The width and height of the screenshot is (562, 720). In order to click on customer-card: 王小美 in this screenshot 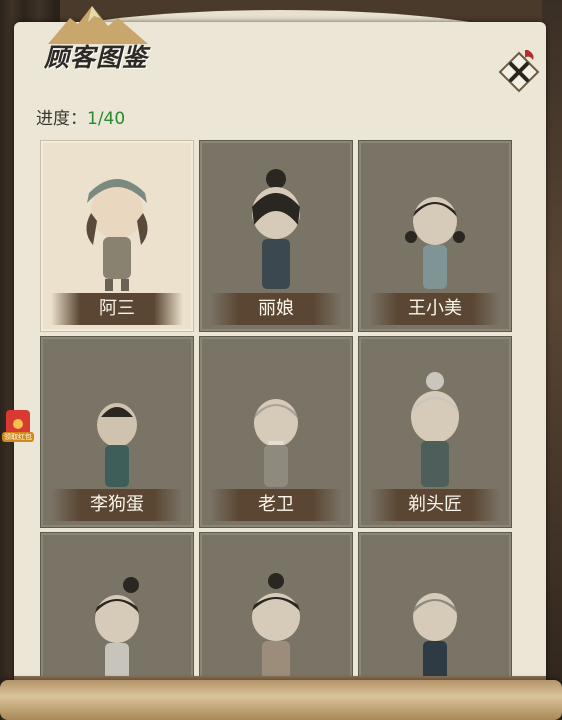, I will do `click(435, 236)`.